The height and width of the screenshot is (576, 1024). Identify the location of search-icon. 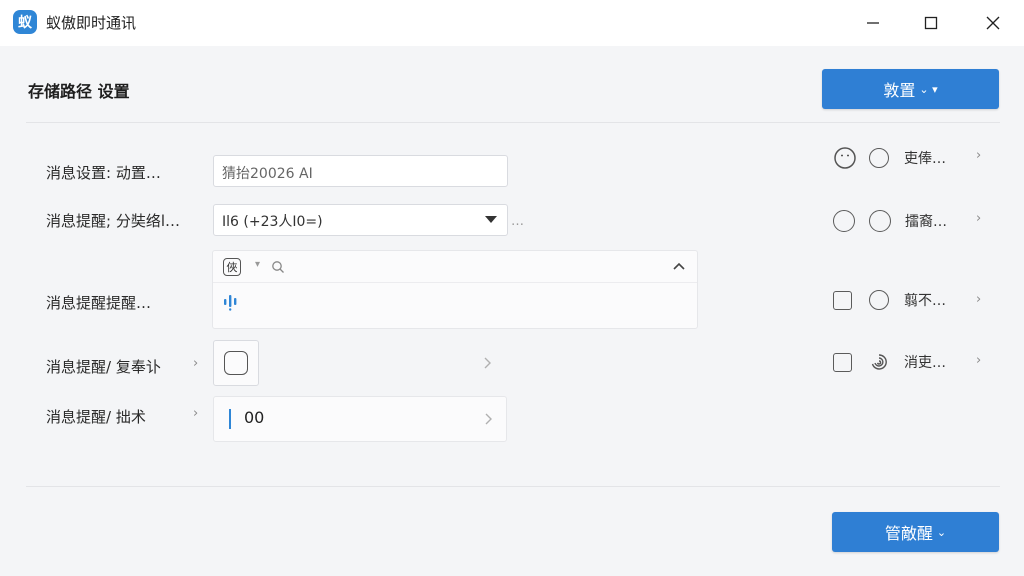
(278, 267).